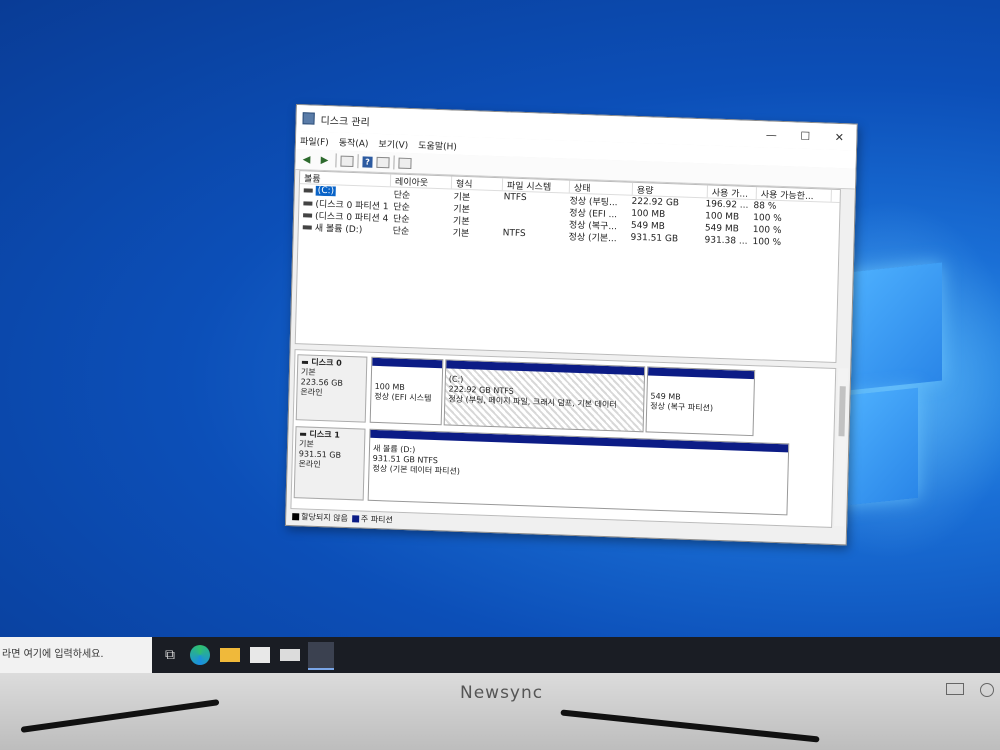 The image size is (1000, 750). What do you see at coordinates (296, 517) in the screenshot?
I see `unallocated-swatch` at bounding box center [296, 517].